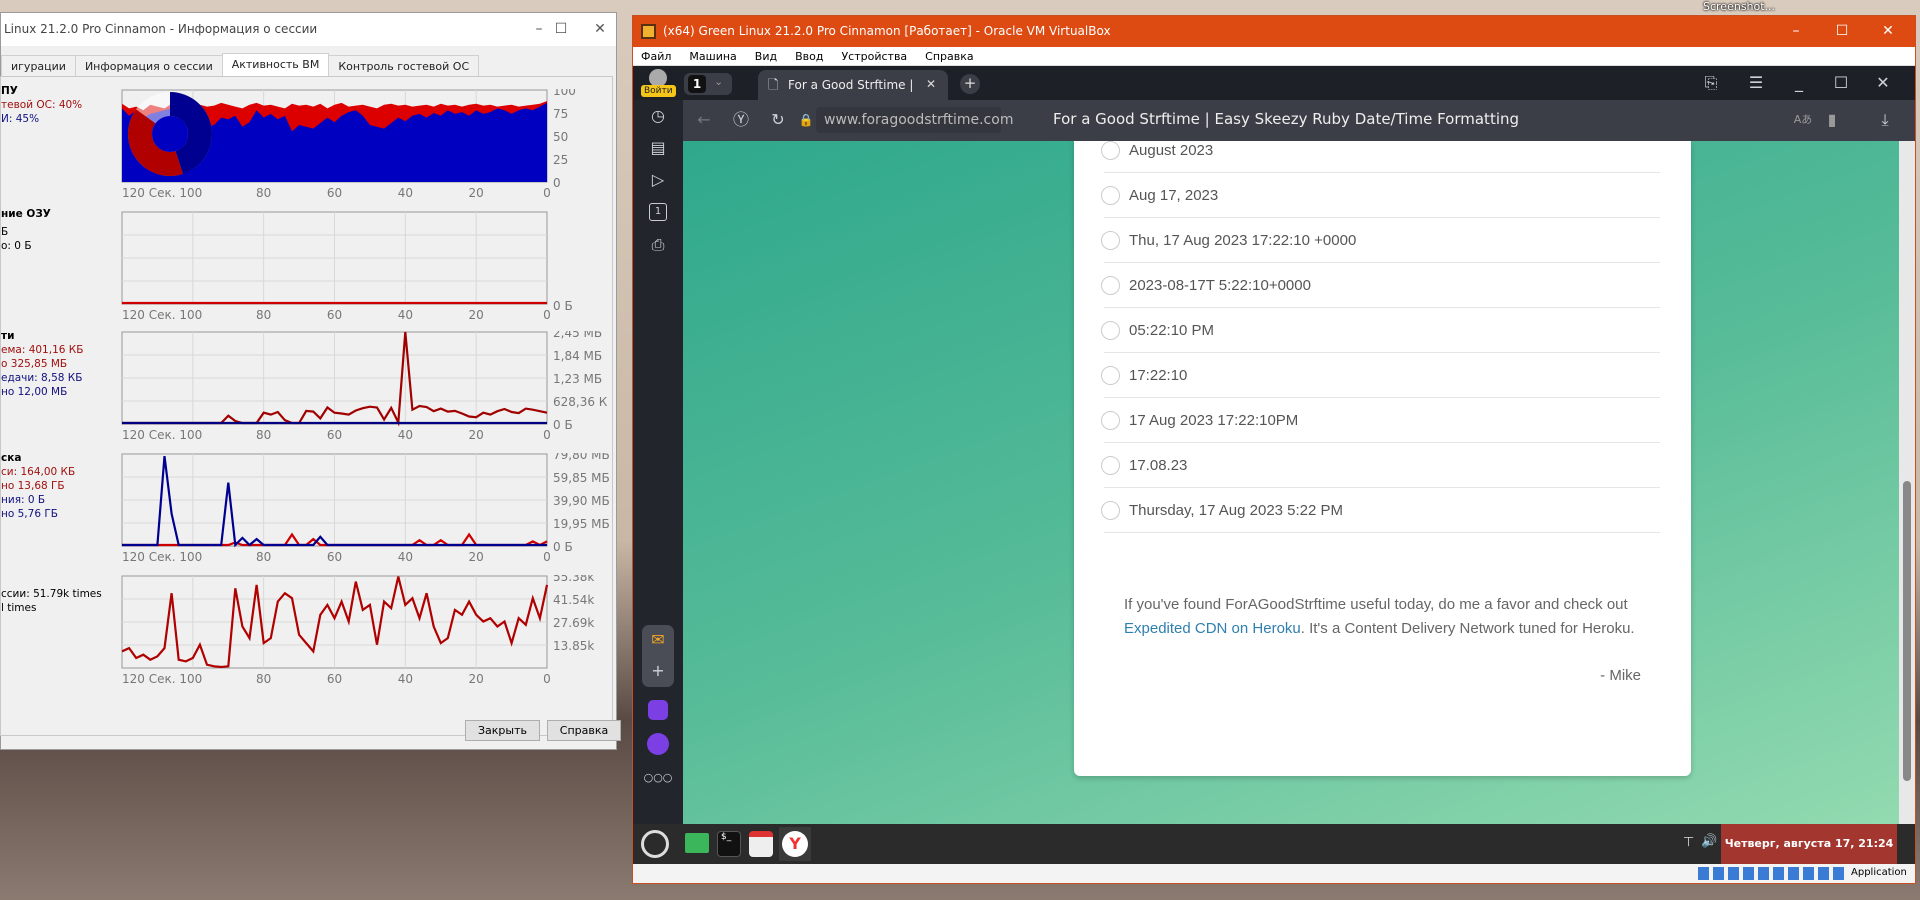  Describe the element at coordinates (1841, 83) in the screenshot. I see `browser-maximize-icon: ☐` at that location.